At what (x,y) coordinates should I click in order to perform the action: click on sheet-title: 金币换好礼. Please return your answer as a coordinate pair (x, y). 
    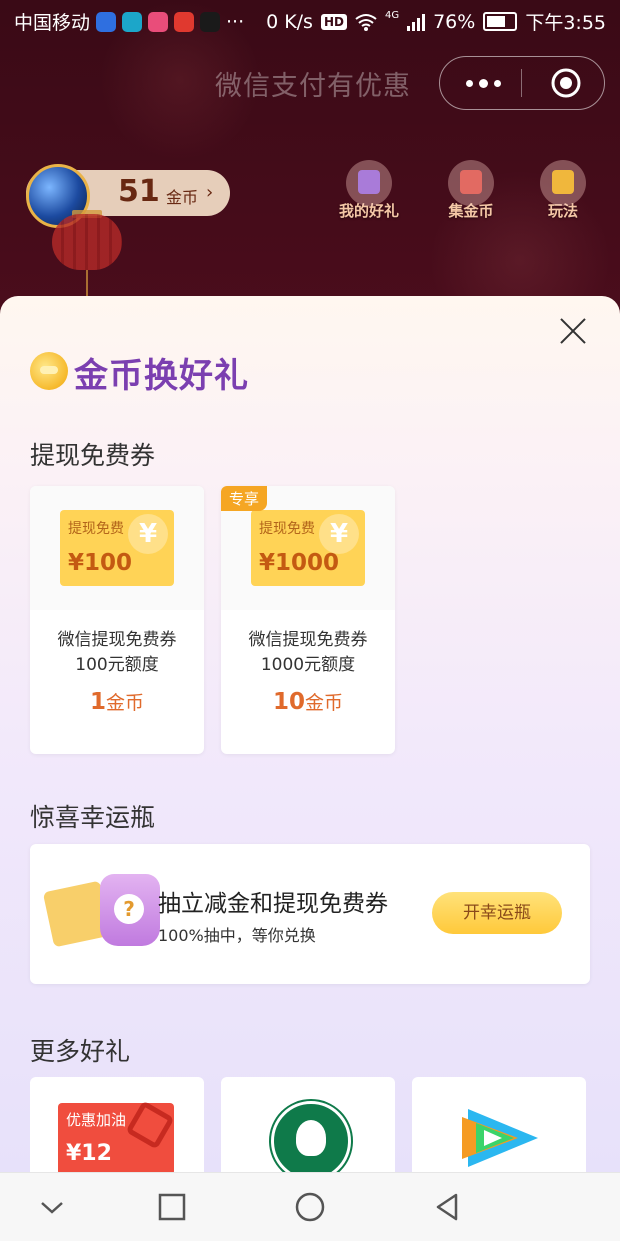
    Looking at the image, I should click on (161, 376).